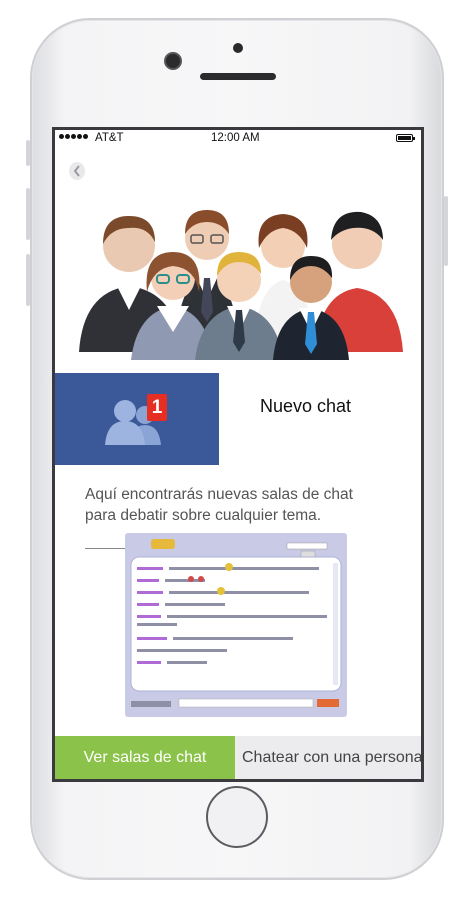 The width and height of the screenshot is (473, 903). I want to click on volume-up-button, so click(28, 214).